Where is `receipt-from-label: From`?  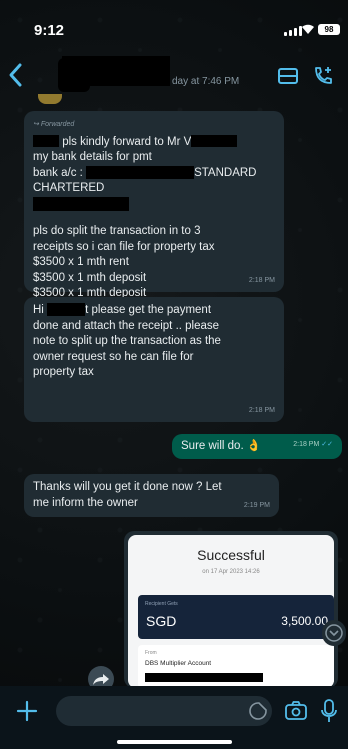
receipt-from-label: From is located at coordinates (151, 653).